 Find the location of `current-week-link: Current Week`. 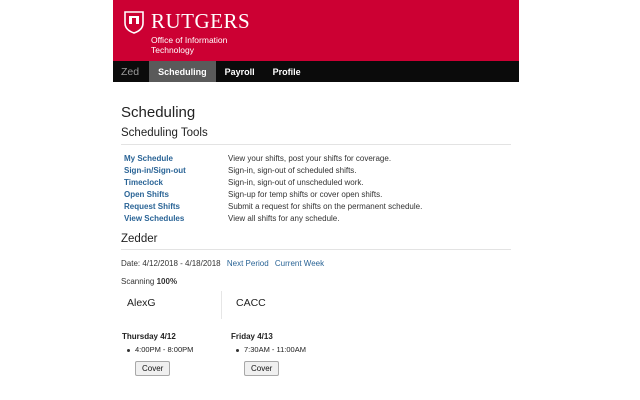

current-week-link: Current Week is located at coordinates (299, 263).